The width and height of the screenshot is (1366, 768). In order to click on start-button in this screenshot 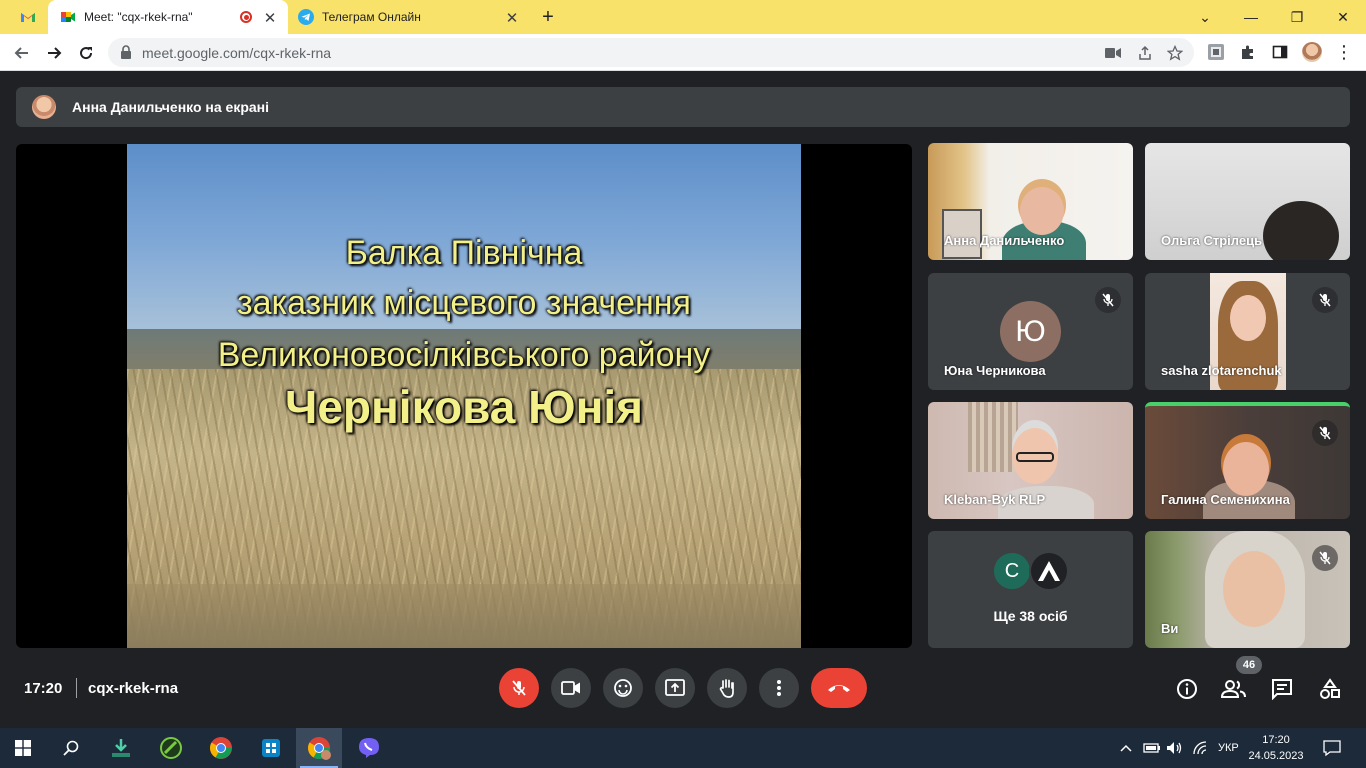, I will do `click(23, 748)`.